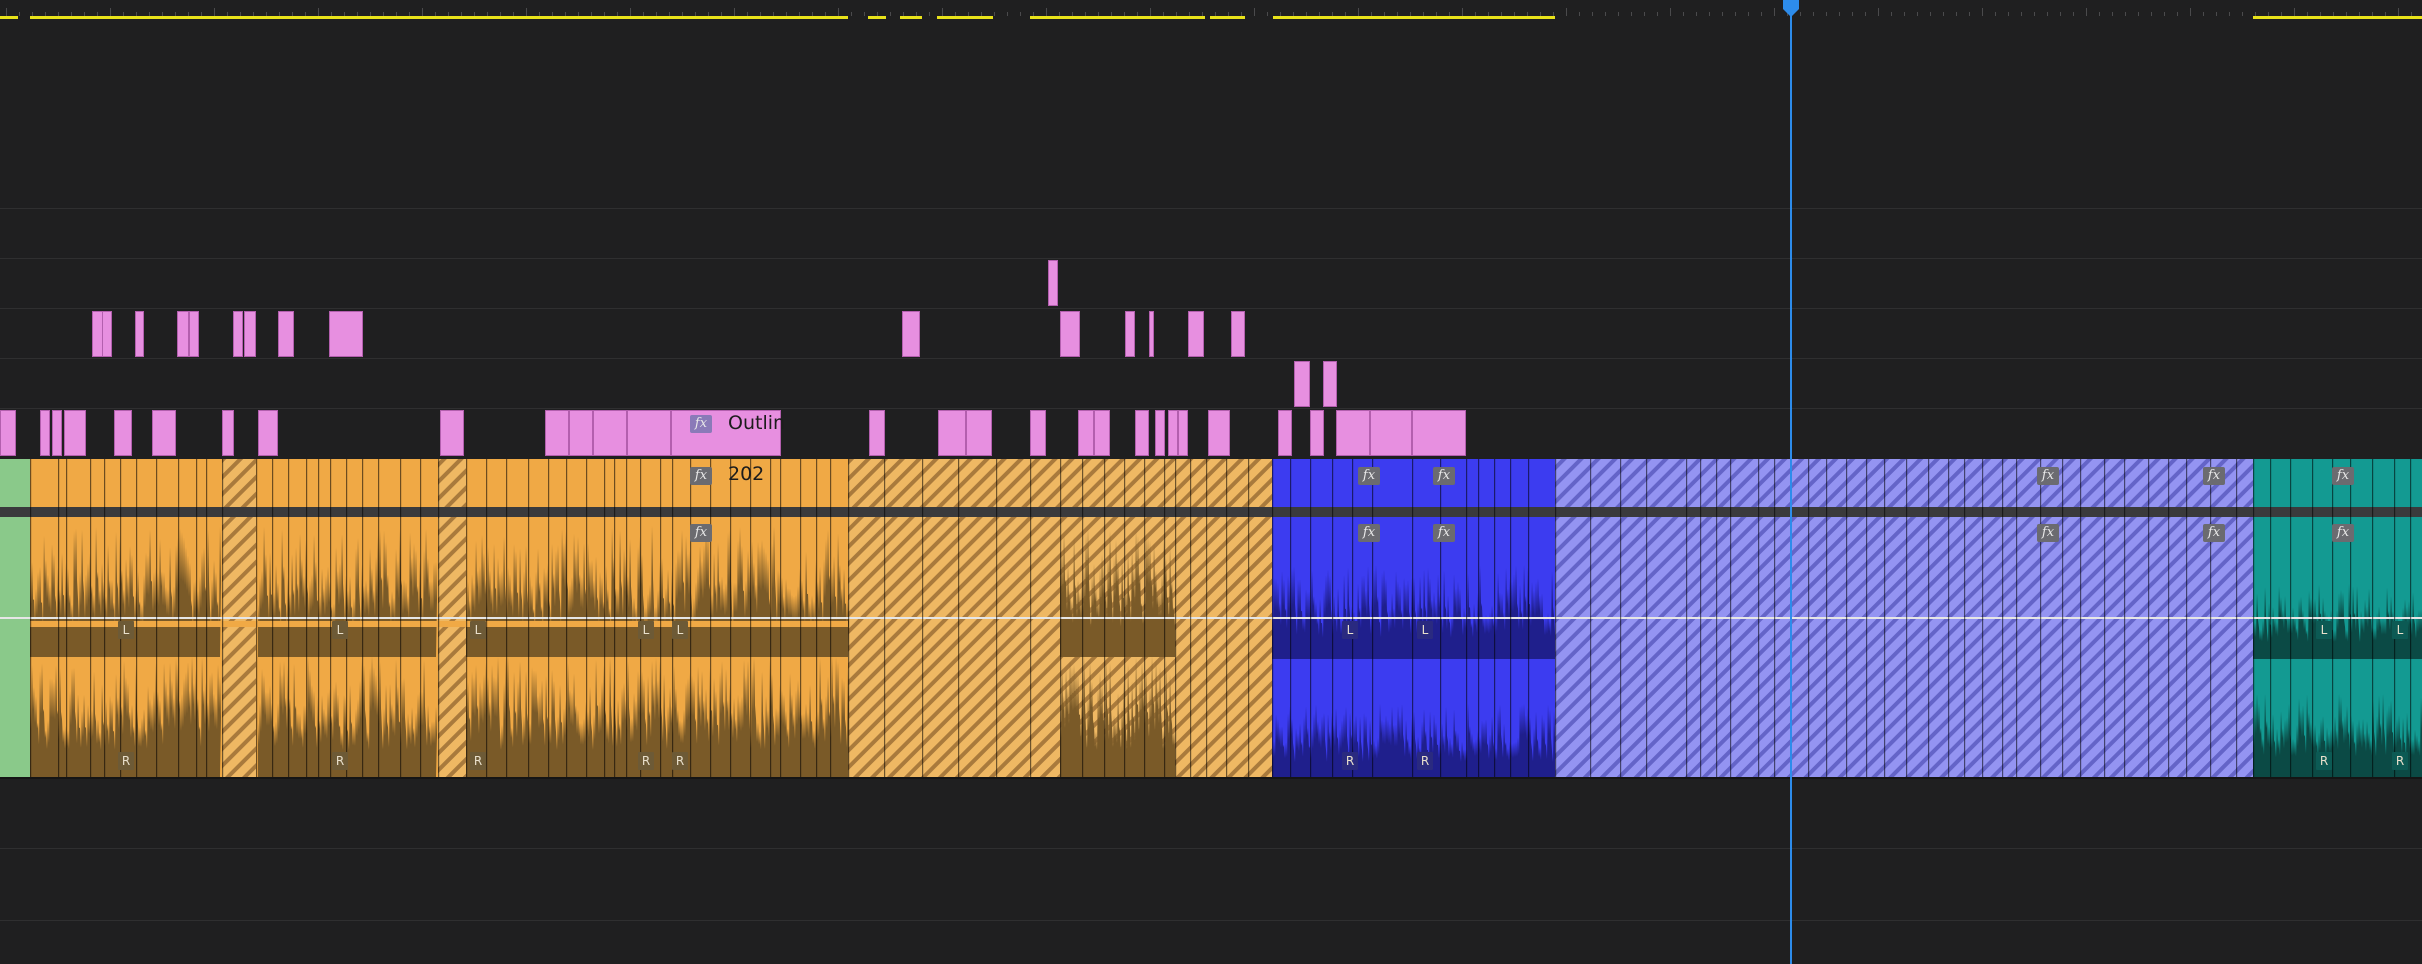 This screenshot has height=964, width=2422. What do you see at coordinates (1211, 9) in the screenshot?
I see `time-ruler` at bounding box center [1211, 9].